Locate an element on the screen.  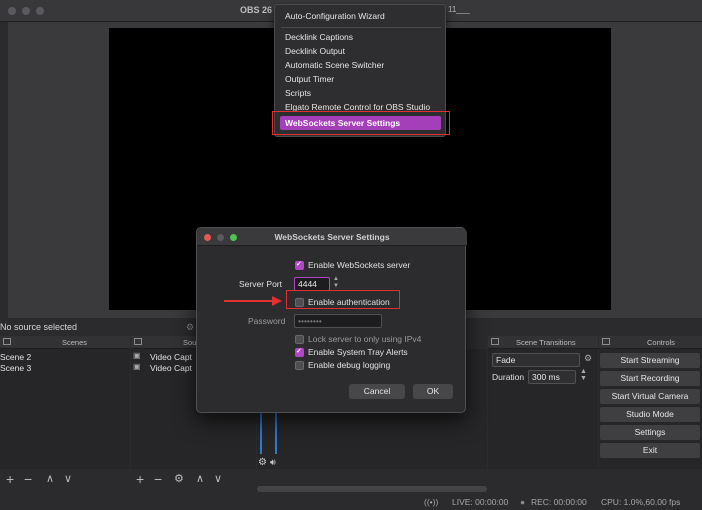
scenes-dock-header: Scenes is located at coordinates (65, 342).